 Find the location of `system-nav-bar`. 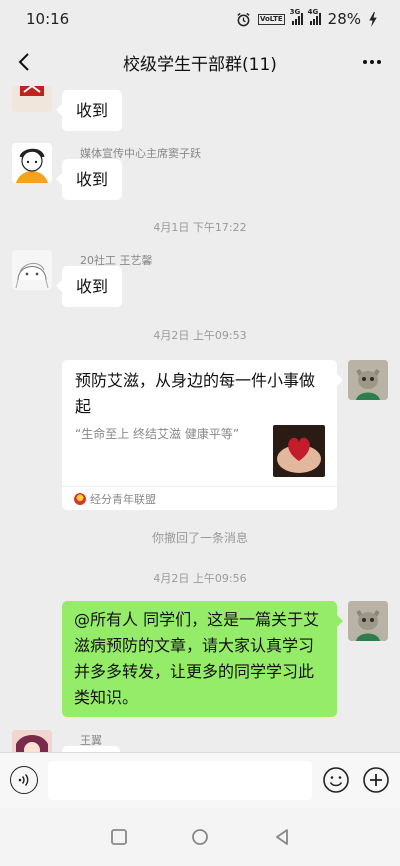

system-nav-bar is located at coordinates (200, 837).